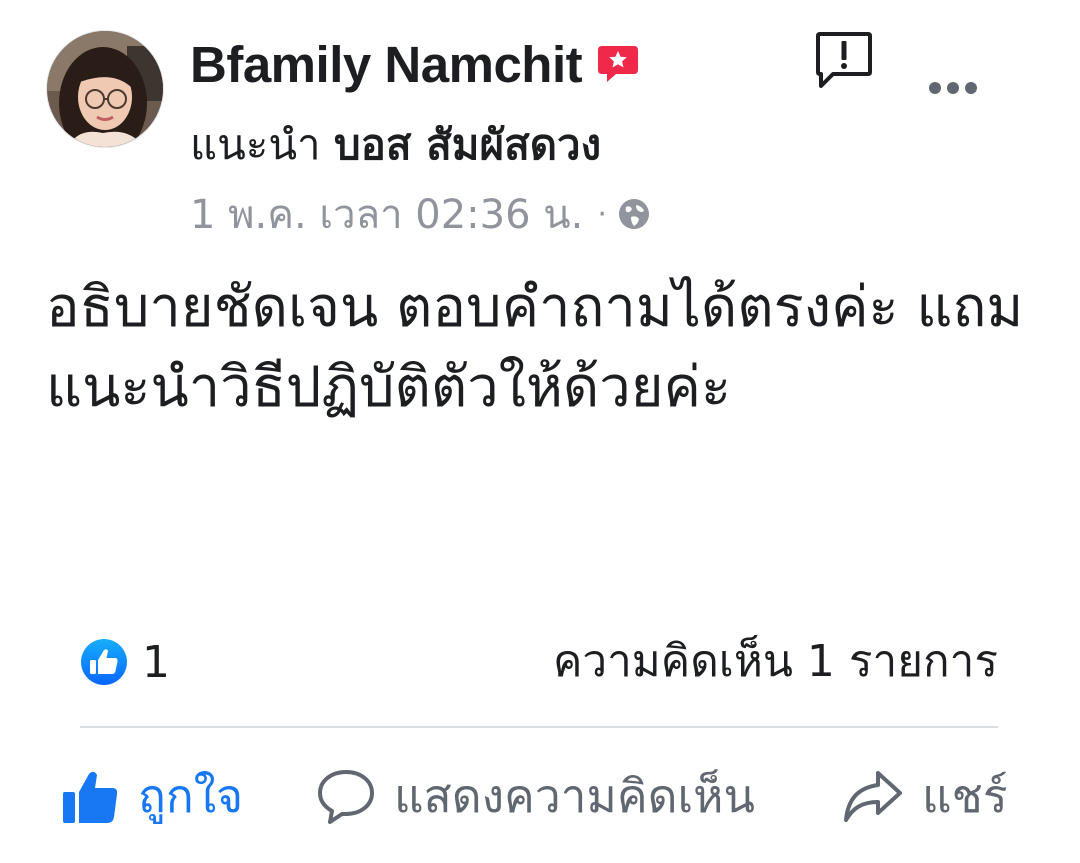  What do you see at coordinates (255, 144) in the screenshot?
I see `recommend-prefix: แนะนำ` at bounding box center [255, 144].